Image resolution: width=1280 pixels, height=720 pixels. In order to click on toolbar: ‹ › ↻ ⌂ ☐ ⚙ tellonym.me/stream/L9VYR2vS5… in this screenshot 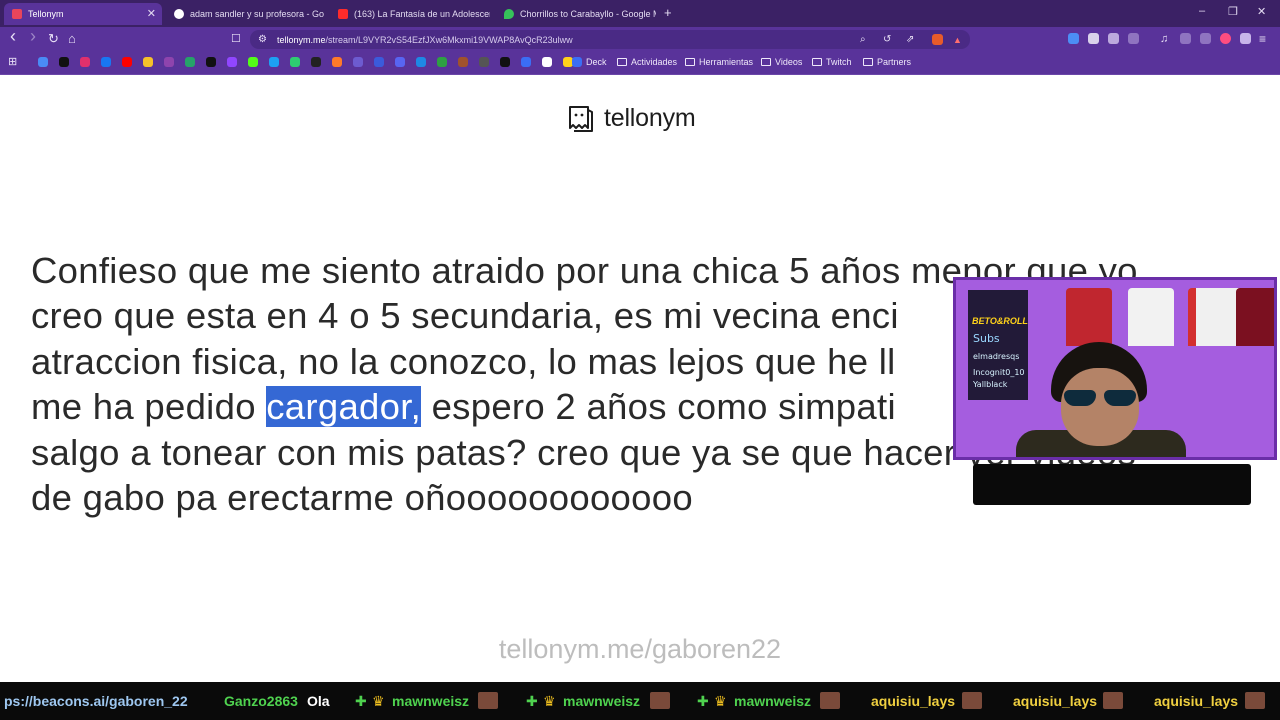, I will do `click(640, 39)`.